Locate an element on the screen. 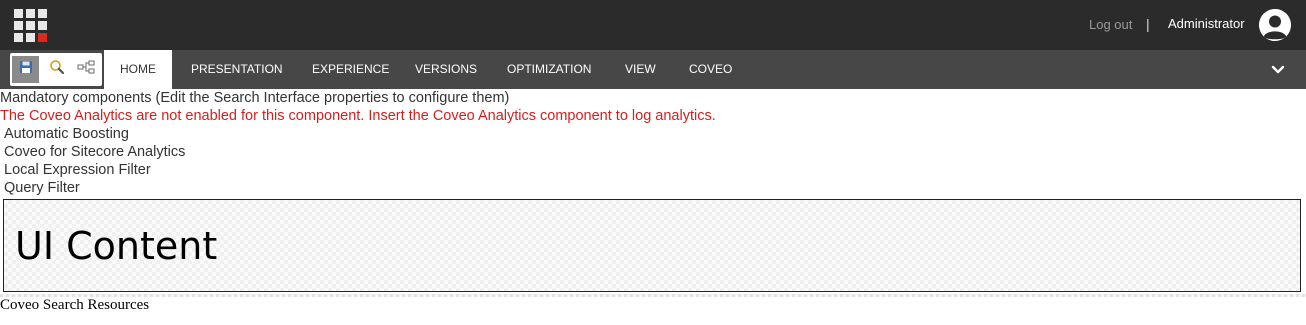 Image resolution: width=1306 pixels, height=325 pixels. chevron-down-icon is located at coordinates (1278, 70).